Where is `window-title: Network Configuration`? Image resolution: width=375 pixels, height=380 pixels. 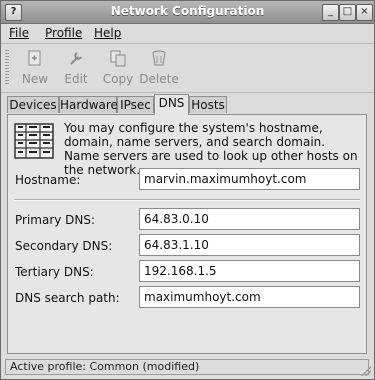 window-title: Network Configuration is located at coordinates (187, 11).